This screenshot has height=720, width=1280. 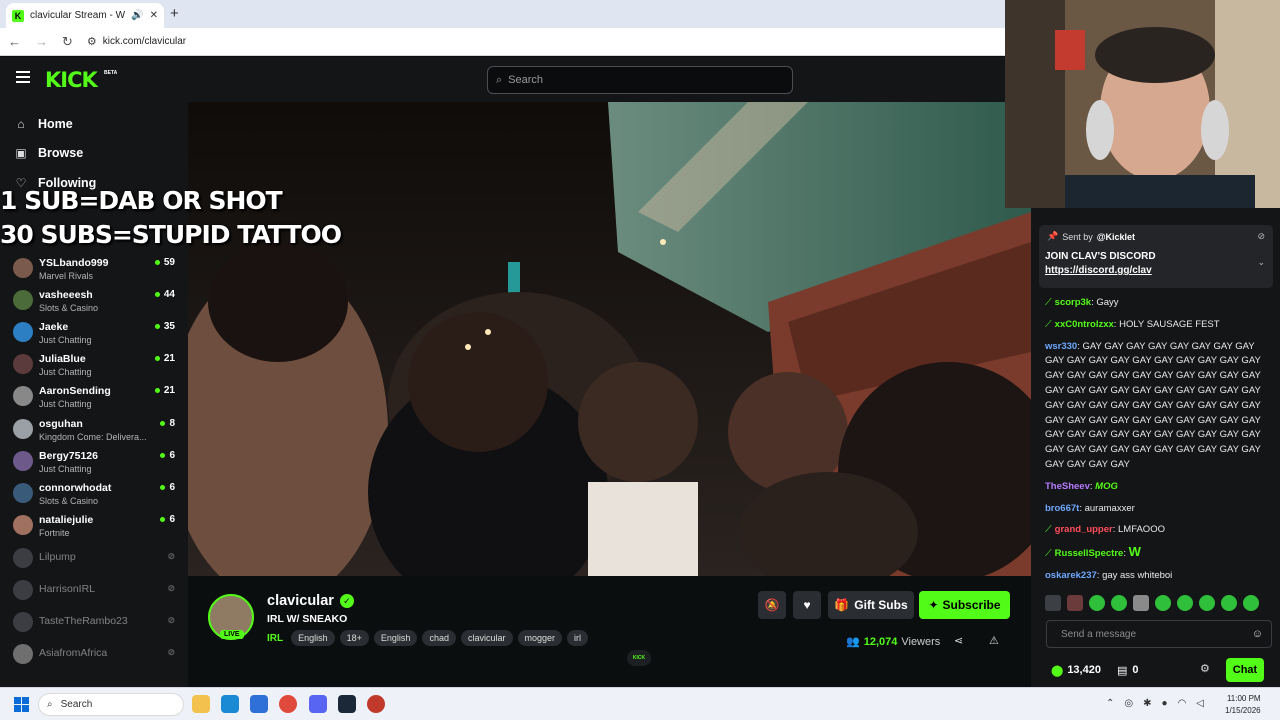 I want to click on chat-input: Send a message ☺, so click(x=1159, y=634).